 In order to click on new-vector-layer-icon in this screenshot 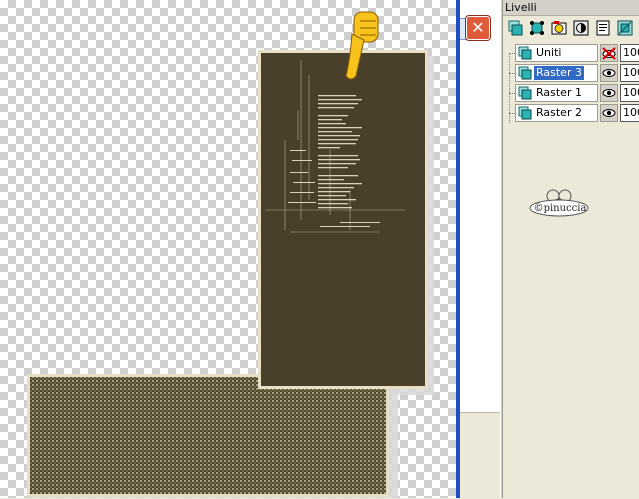, I will do `click(537, 28)`.